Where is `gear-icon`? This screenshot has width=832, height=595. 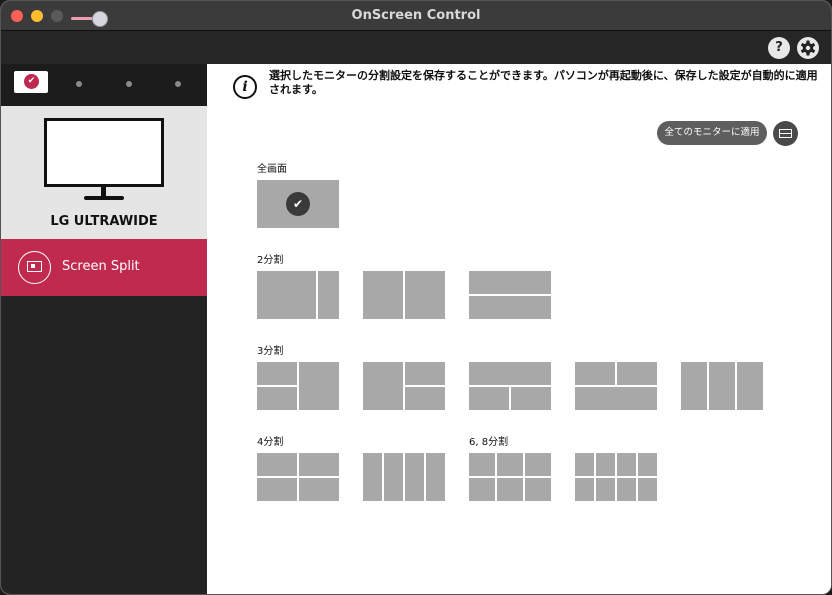 gear-icon is located at coordinates (808, 48).